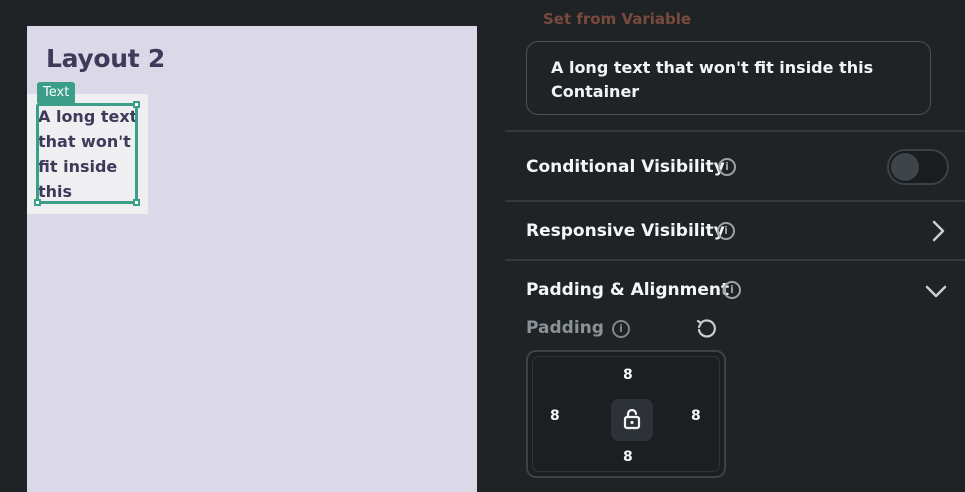 This screenshot has height=492, width=965. Describe the element at coordinates (37, 202) in the screenshot. I see `resize-handle-bottom-left` at that location.